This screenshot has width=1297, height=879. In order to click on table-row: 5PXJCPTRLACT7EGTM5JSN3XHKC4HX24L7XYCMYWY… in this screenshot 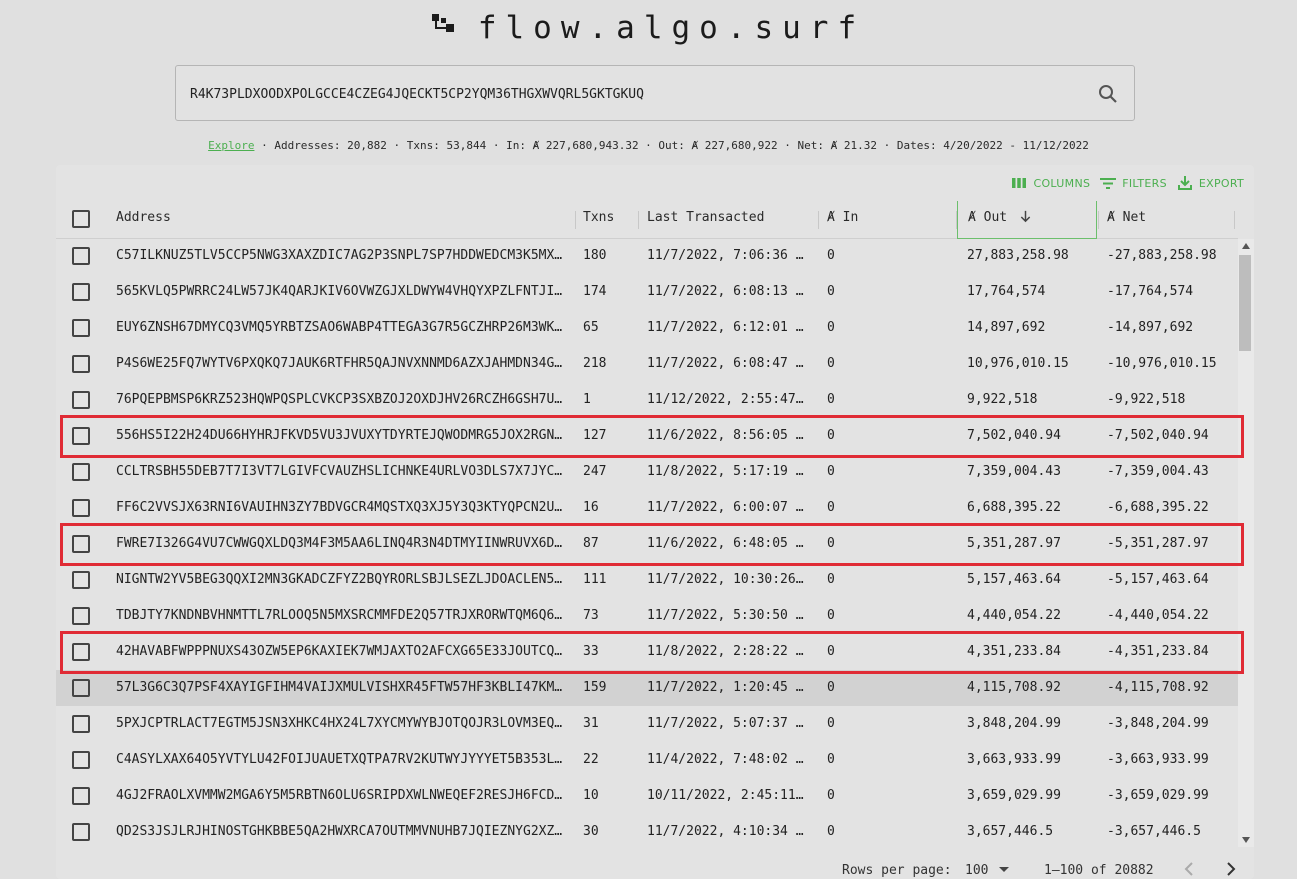, I will do `click(647, 724)`.